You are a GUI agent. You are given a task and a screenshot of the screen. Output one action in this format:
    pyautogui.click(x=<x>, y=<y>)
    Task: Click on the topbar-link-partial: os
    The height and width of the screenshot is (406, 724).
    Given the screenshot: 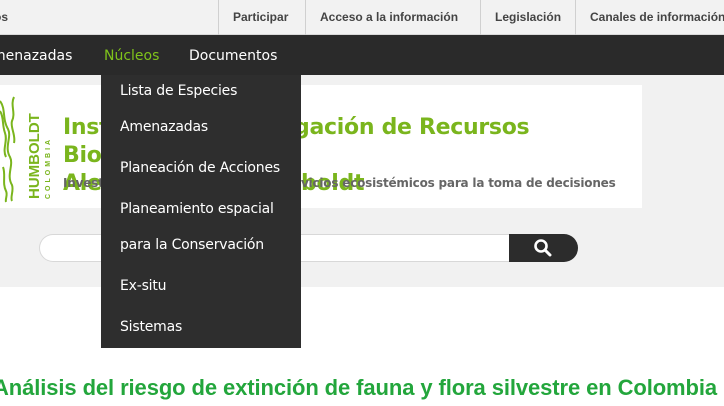 What is the action you would take?
    pyautogui.click(x=106, y=17)
    